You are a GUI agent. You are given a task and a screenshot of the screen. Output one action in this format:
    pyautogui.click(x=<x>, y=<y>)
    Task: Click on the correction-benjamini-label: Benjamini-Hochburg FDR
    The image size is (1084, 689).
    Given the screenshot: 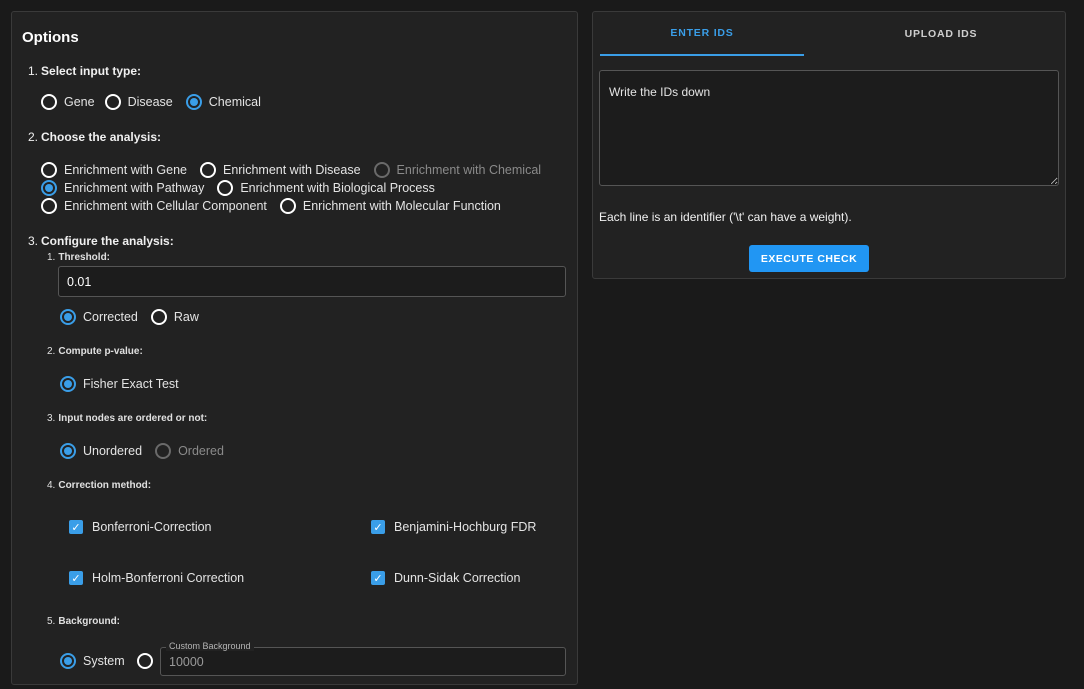 What is the action you would take?
    pyautogui.click(x=465, y=527)
    